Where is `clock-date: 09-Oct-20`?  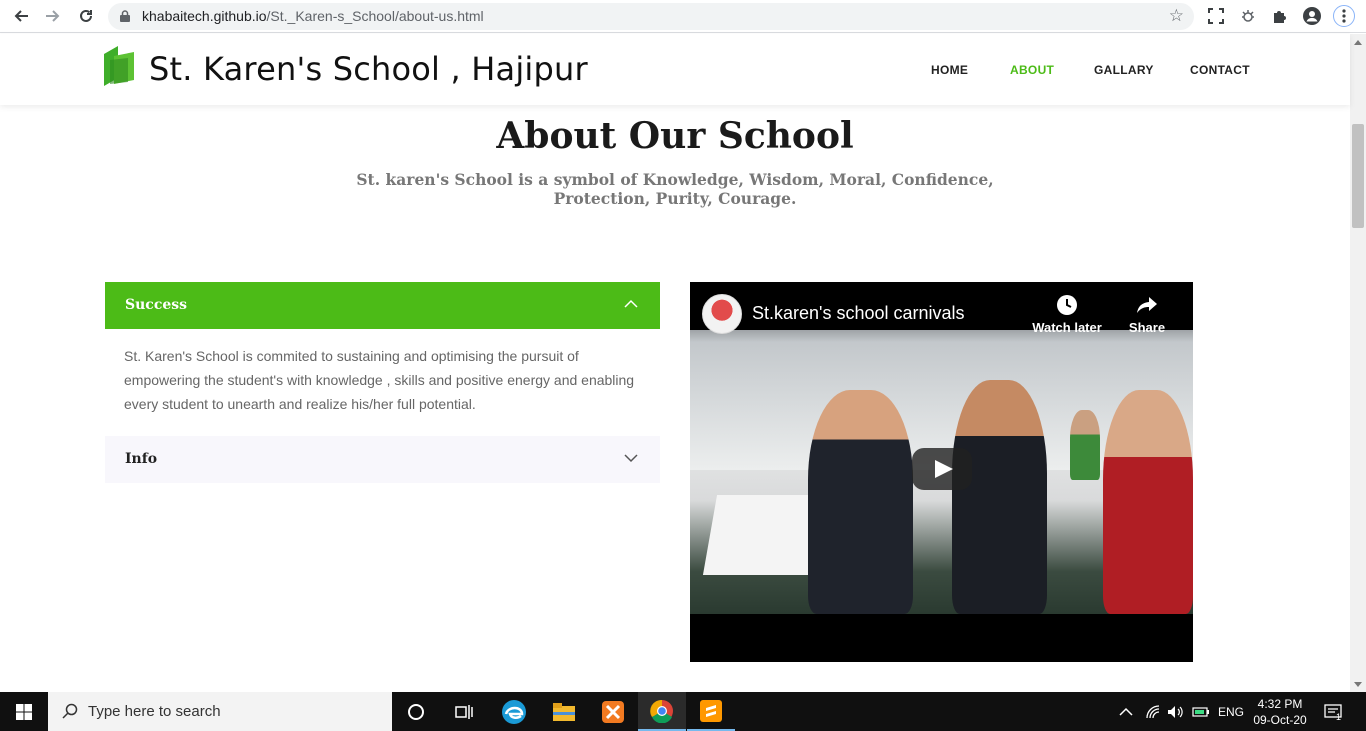 clock-date: 09-Oct-20 is located at coordinates (1280, 720).